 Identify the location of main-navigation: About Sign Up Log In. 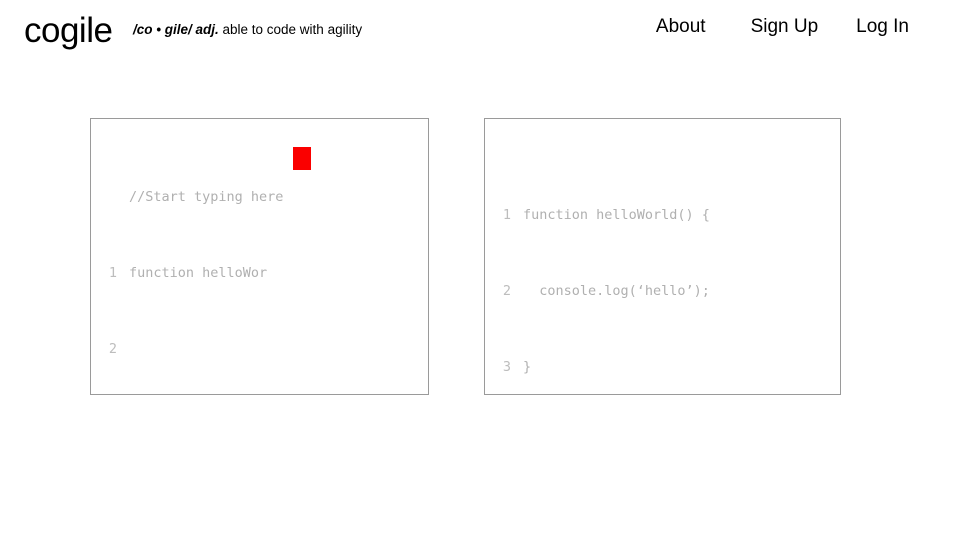
(808, 27).